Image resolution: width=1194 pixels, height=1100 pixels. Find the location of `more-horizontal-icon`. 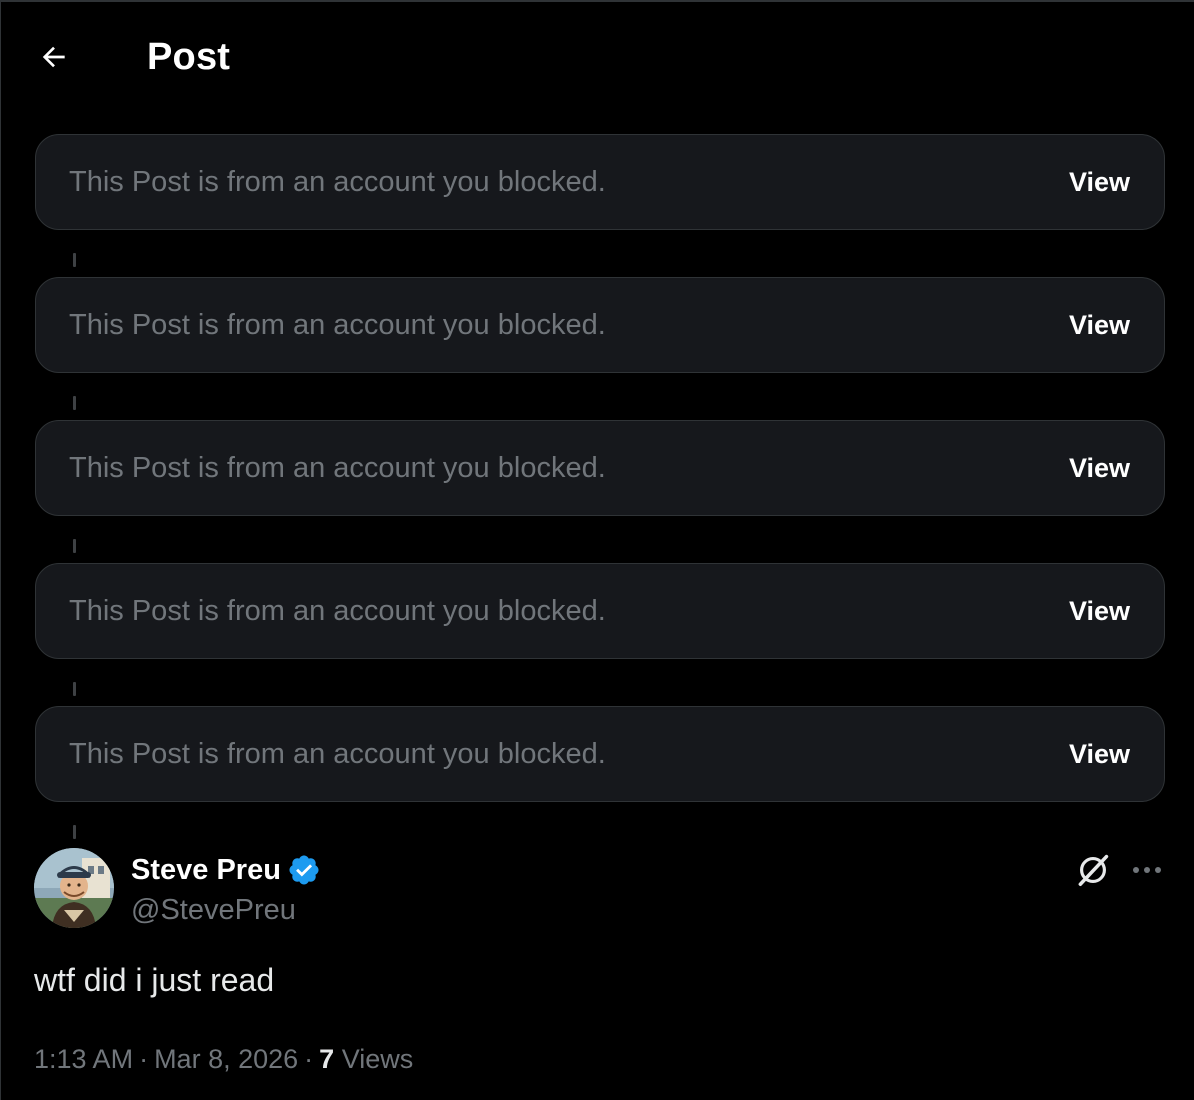

more-horizontal-icon is located at coordinates (1147, 870).